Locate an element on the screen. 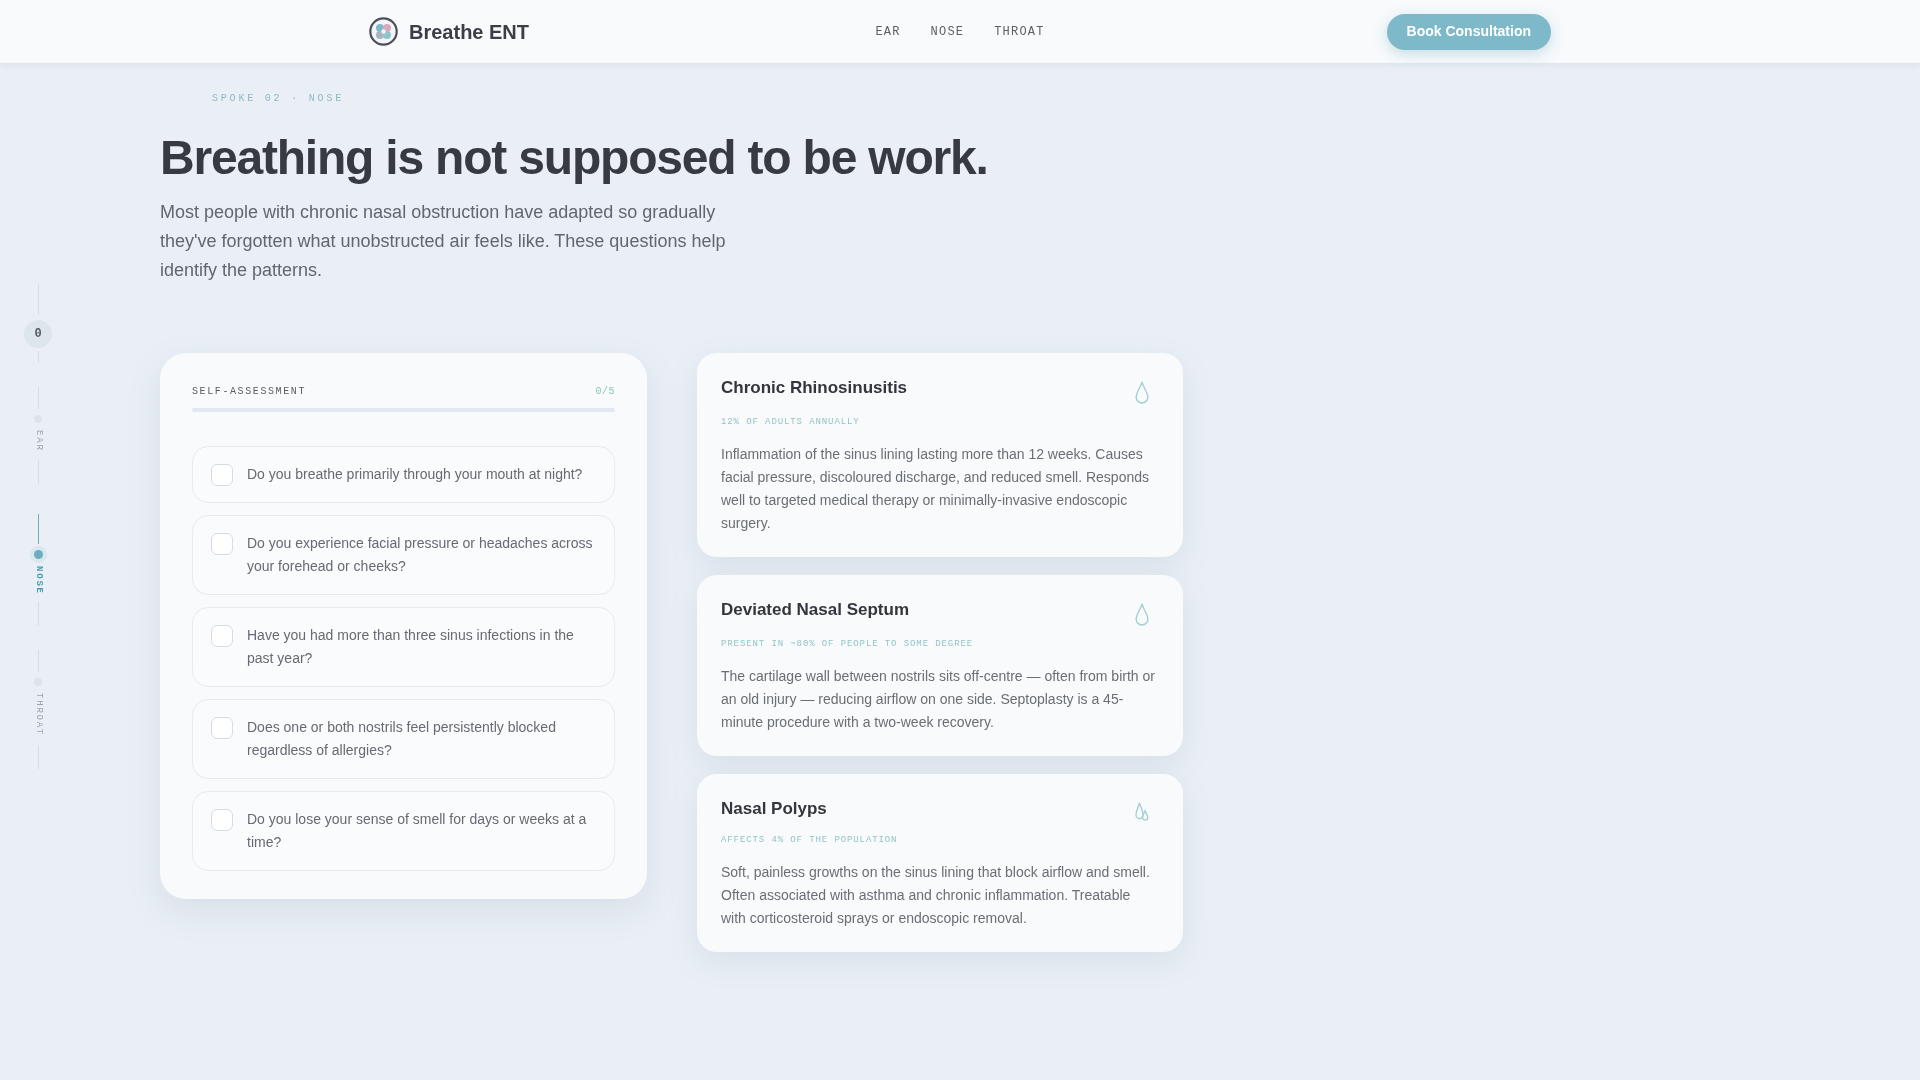  question-text: Does one or both nostrils feel persistently blocked regardless of allergies? is located at coordinates (402, 738).